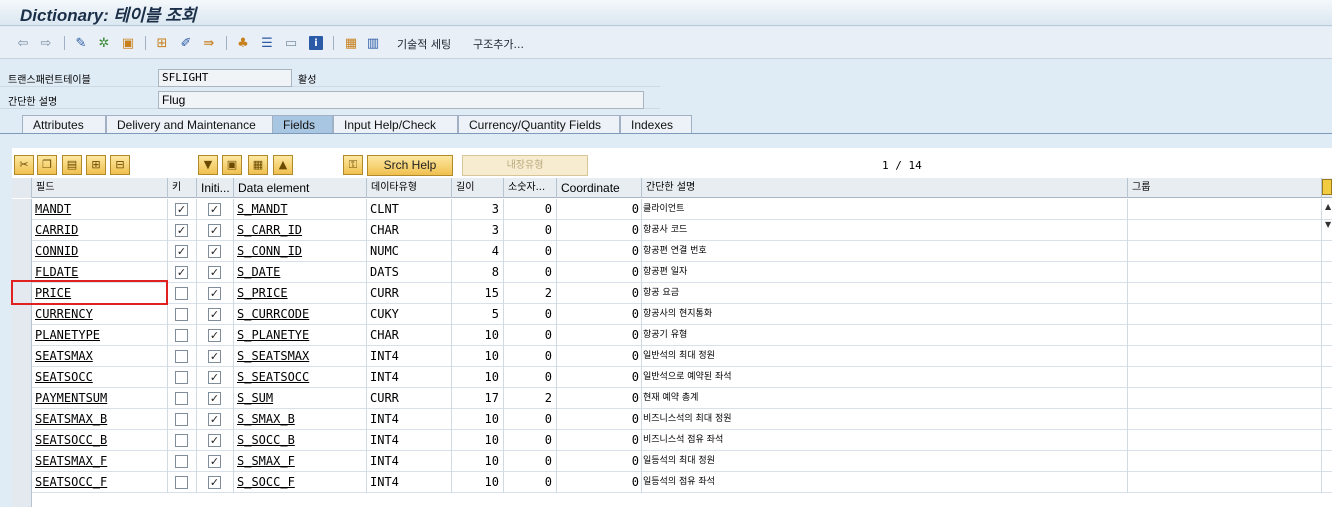 This screenshot has width=1332, height=507. Describe the element at coordinates (353, 165) in the screenshot. I see `key-icon: ⚿` at that location.